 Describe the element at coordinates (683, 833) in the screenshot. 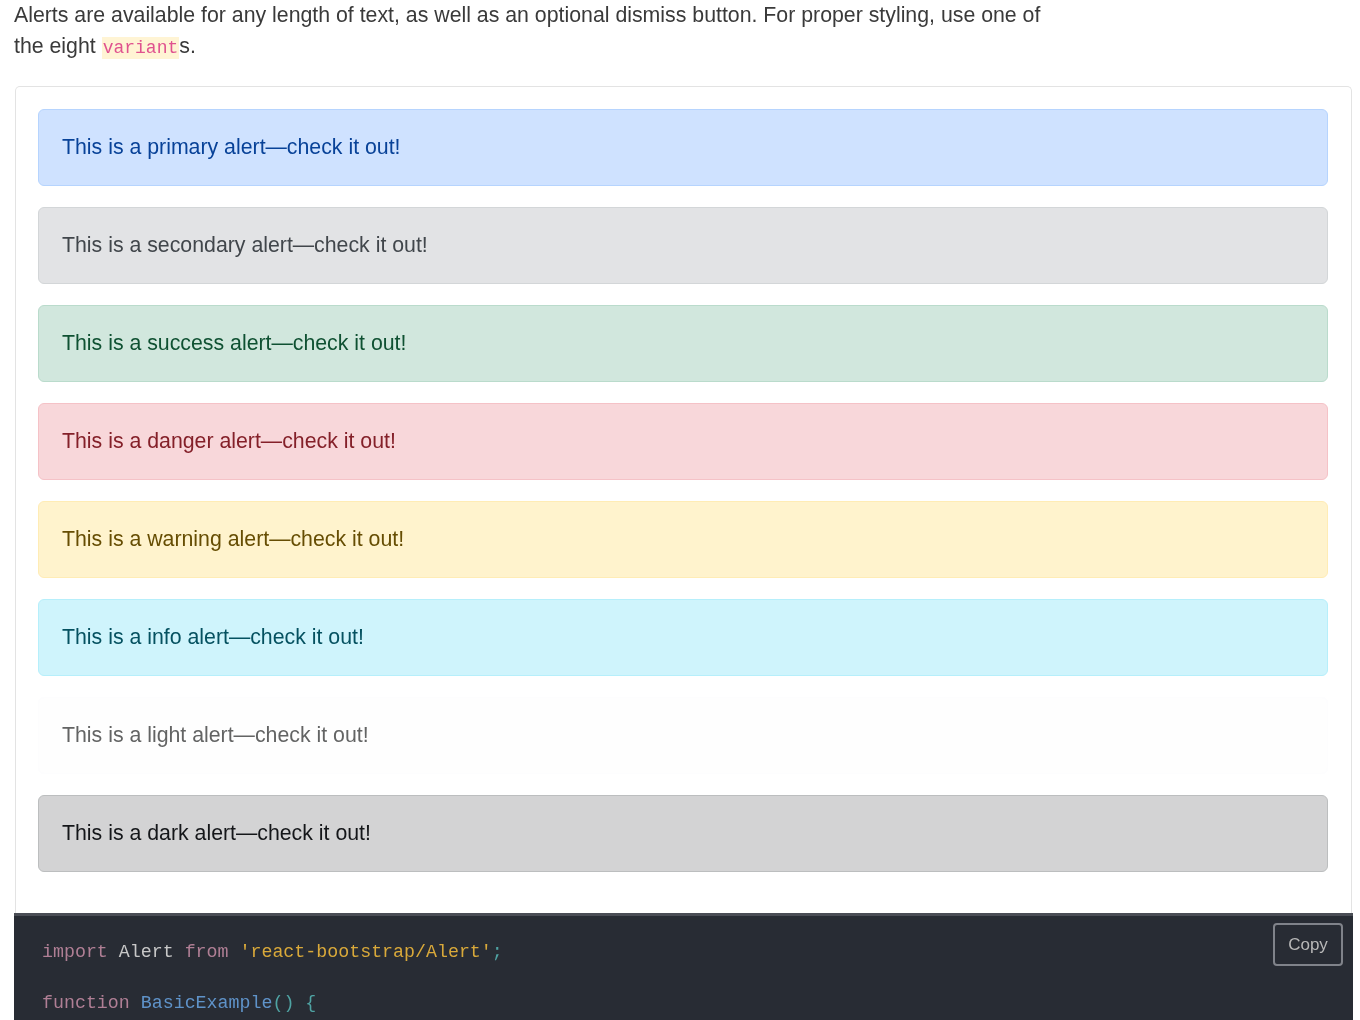

I see `alert-banner: This is a dark alert—check it out!` at that location.